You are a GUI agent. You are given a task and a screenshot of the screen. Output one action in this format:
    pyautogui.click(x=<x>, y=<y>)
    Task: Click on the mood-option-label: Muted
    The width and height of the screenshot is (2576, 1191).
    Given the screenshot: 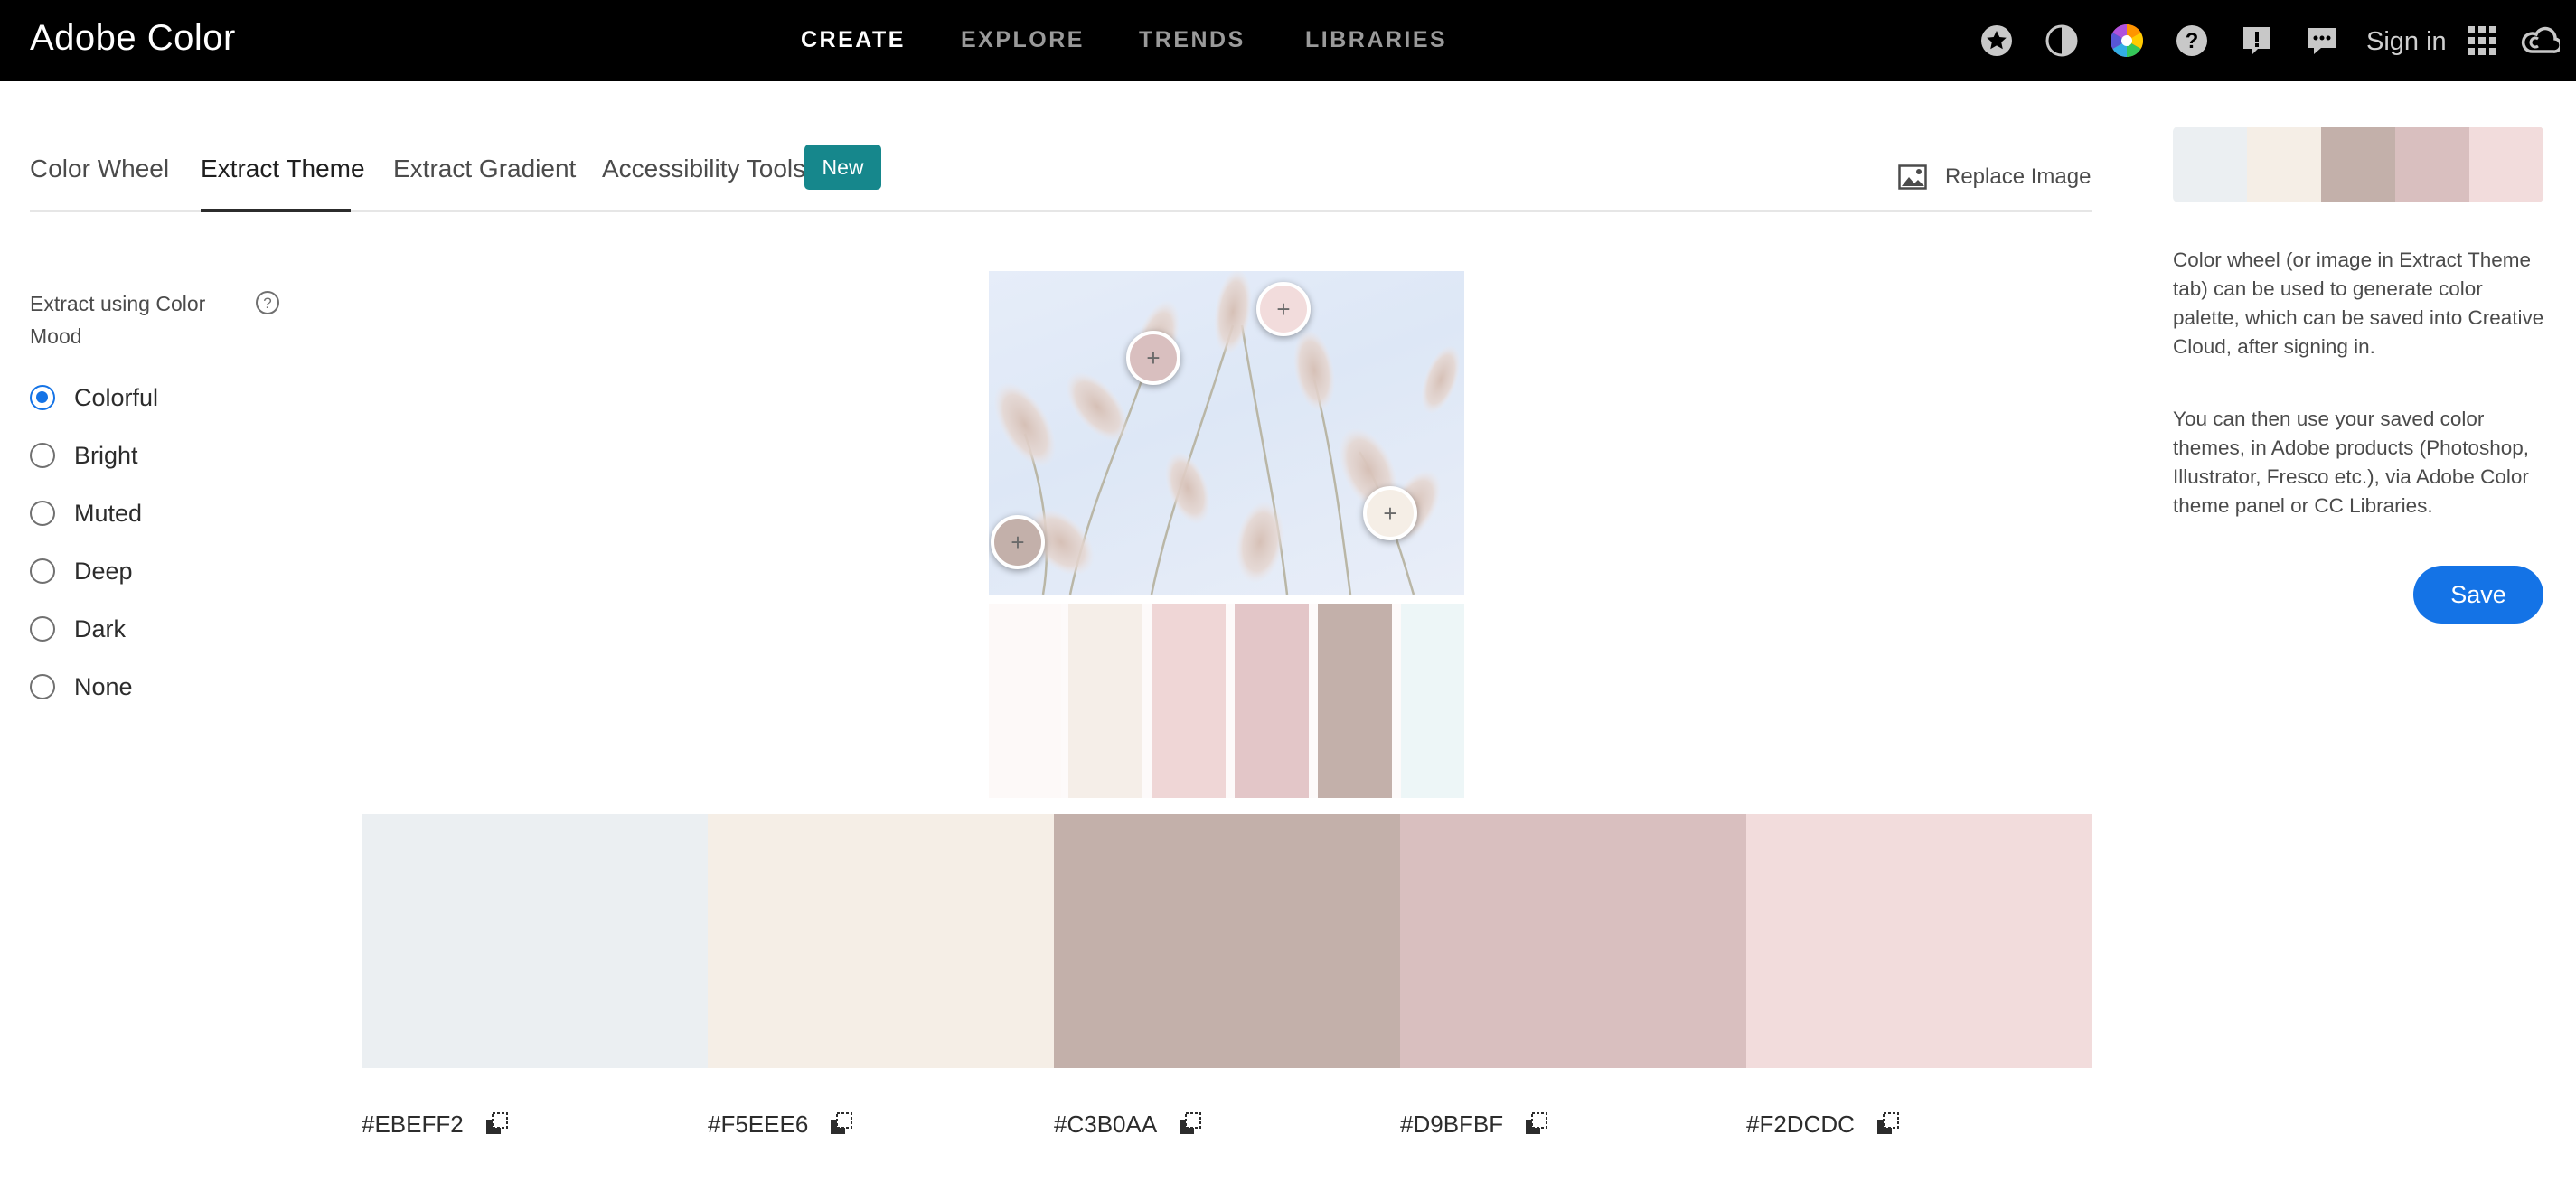 What is the action you would take?
    pyautogui.click(x=108, y=513)
    